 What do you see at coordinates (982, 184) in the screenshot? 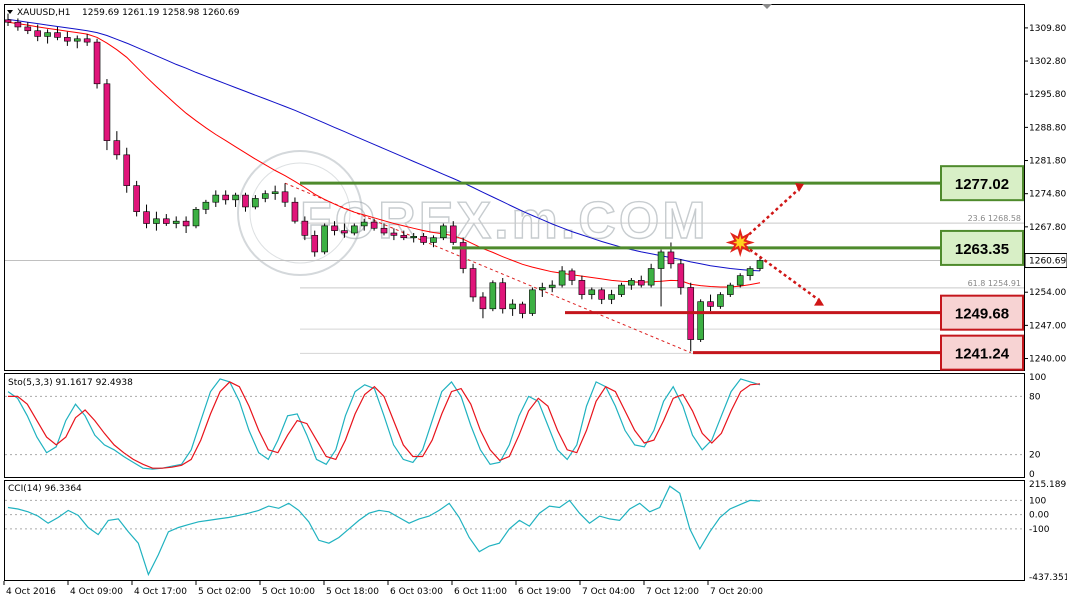
I see `level-box-label: 1277.02` at bounding box center [982, 184].